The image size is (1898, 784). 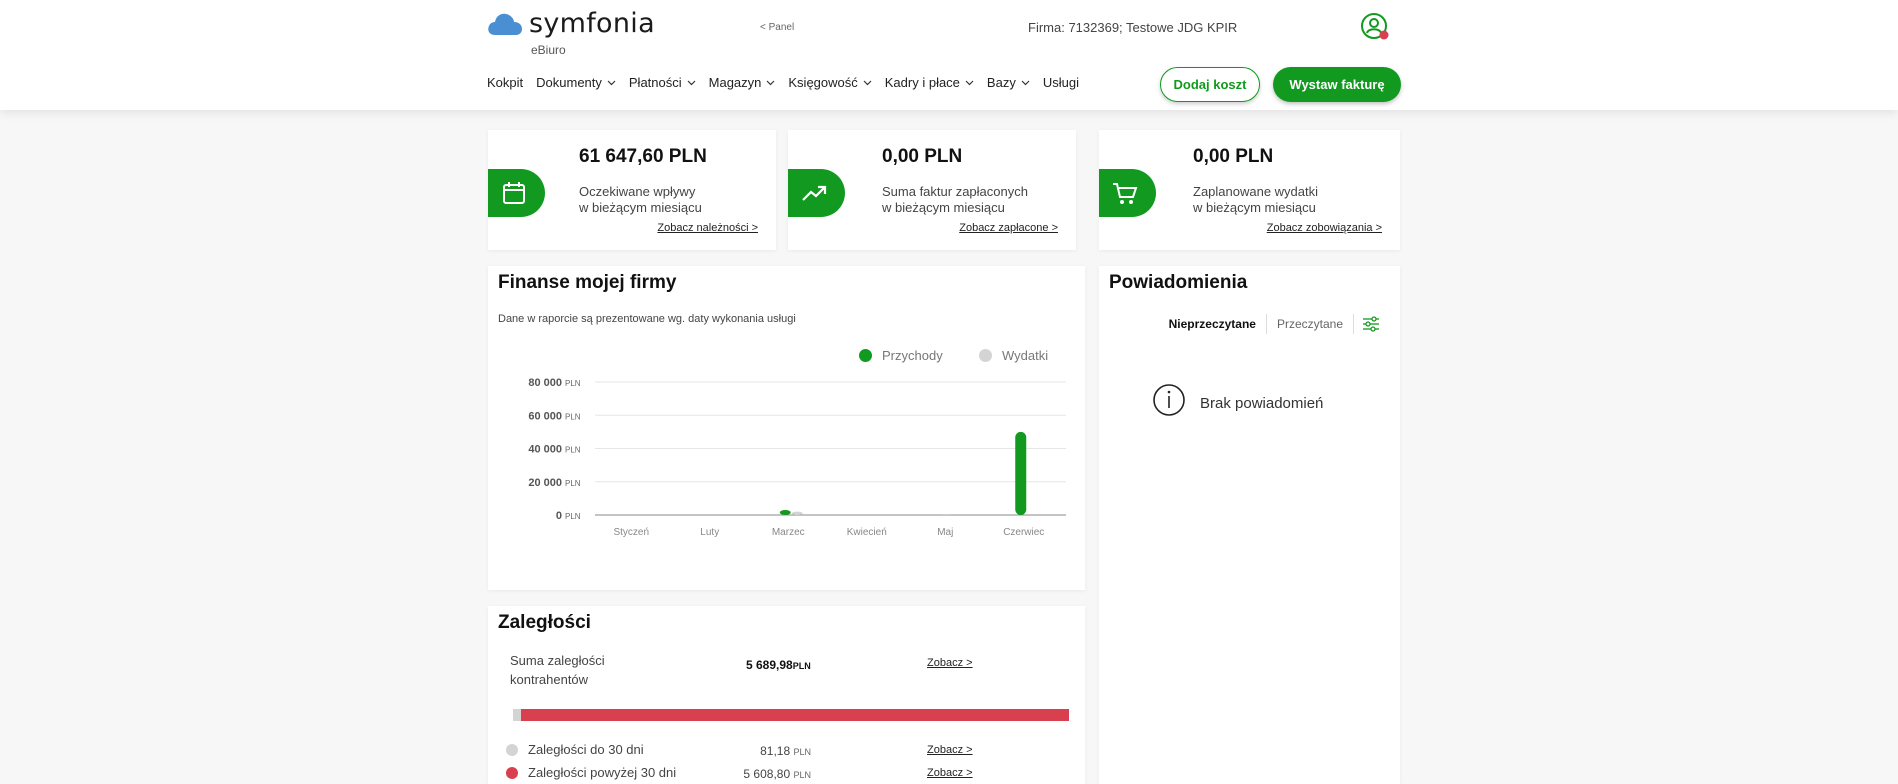 I want to click on nav-item-2: Płatności, so click(x=662, y=82).